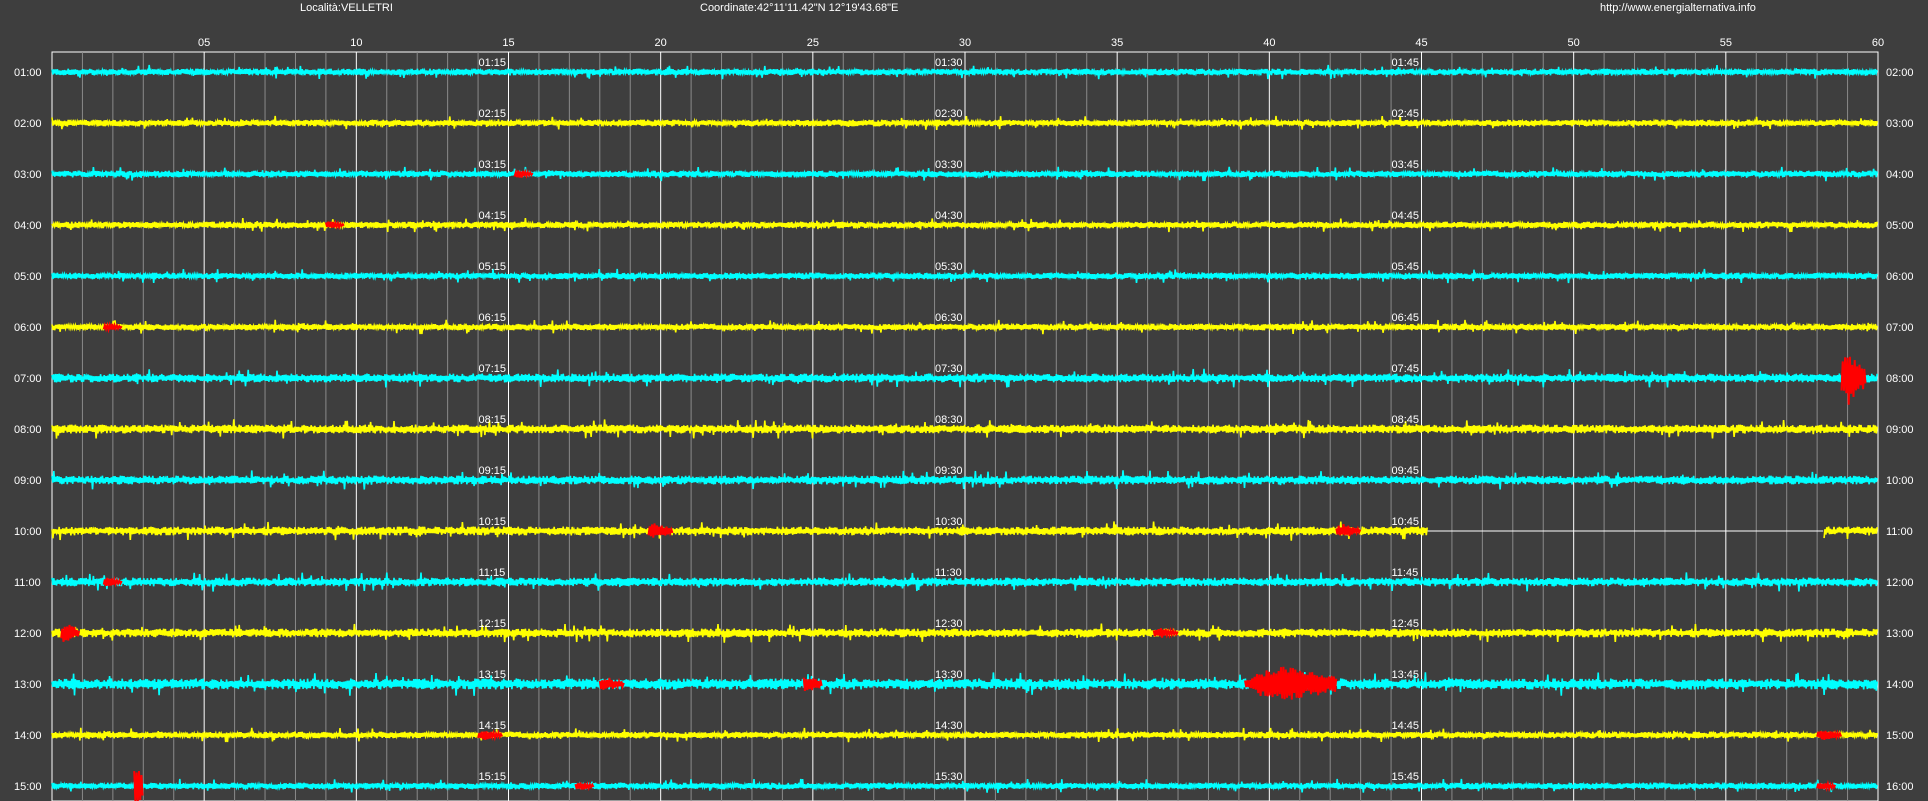 The width and height of the screenshot is (1928, 801). What do you see at coordinates (356, 43) in the screenshot?
I see `x-tick-label: 10` at bounding box center [356, 43].